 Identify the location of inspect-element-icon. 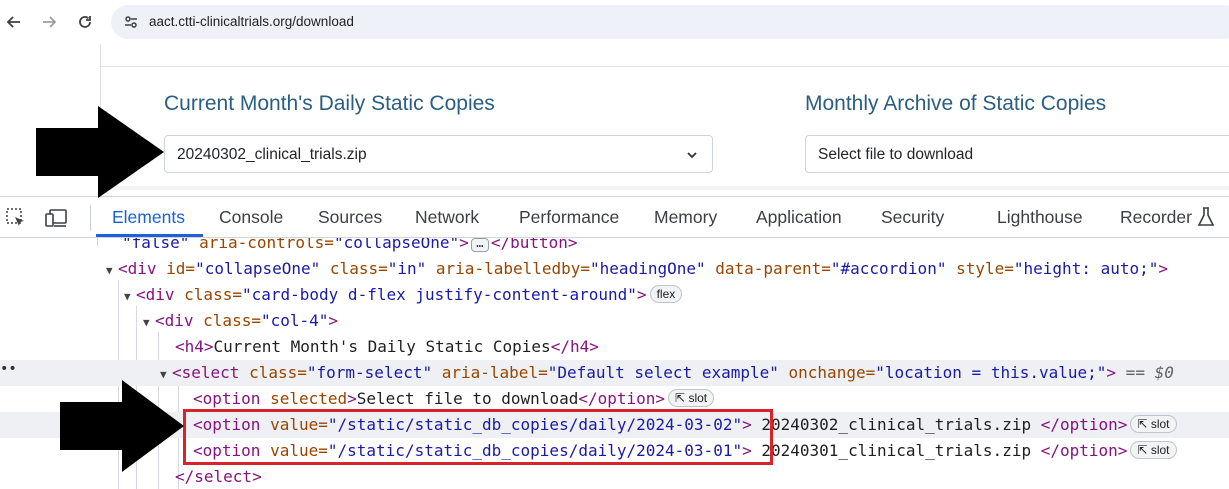
(16, 218).